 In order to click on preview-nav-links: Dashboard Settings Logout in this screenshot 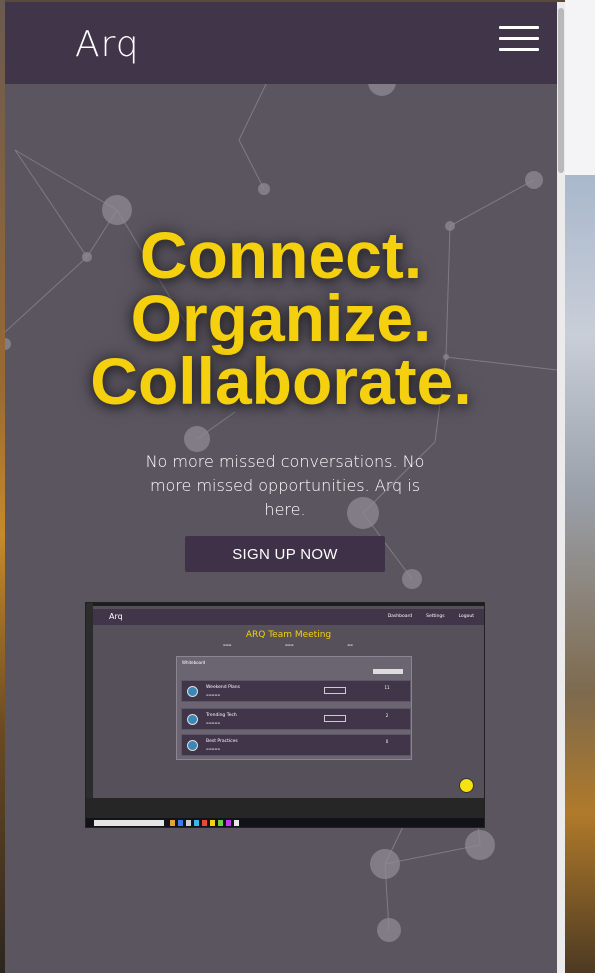, I will do `click(431, 616)`.